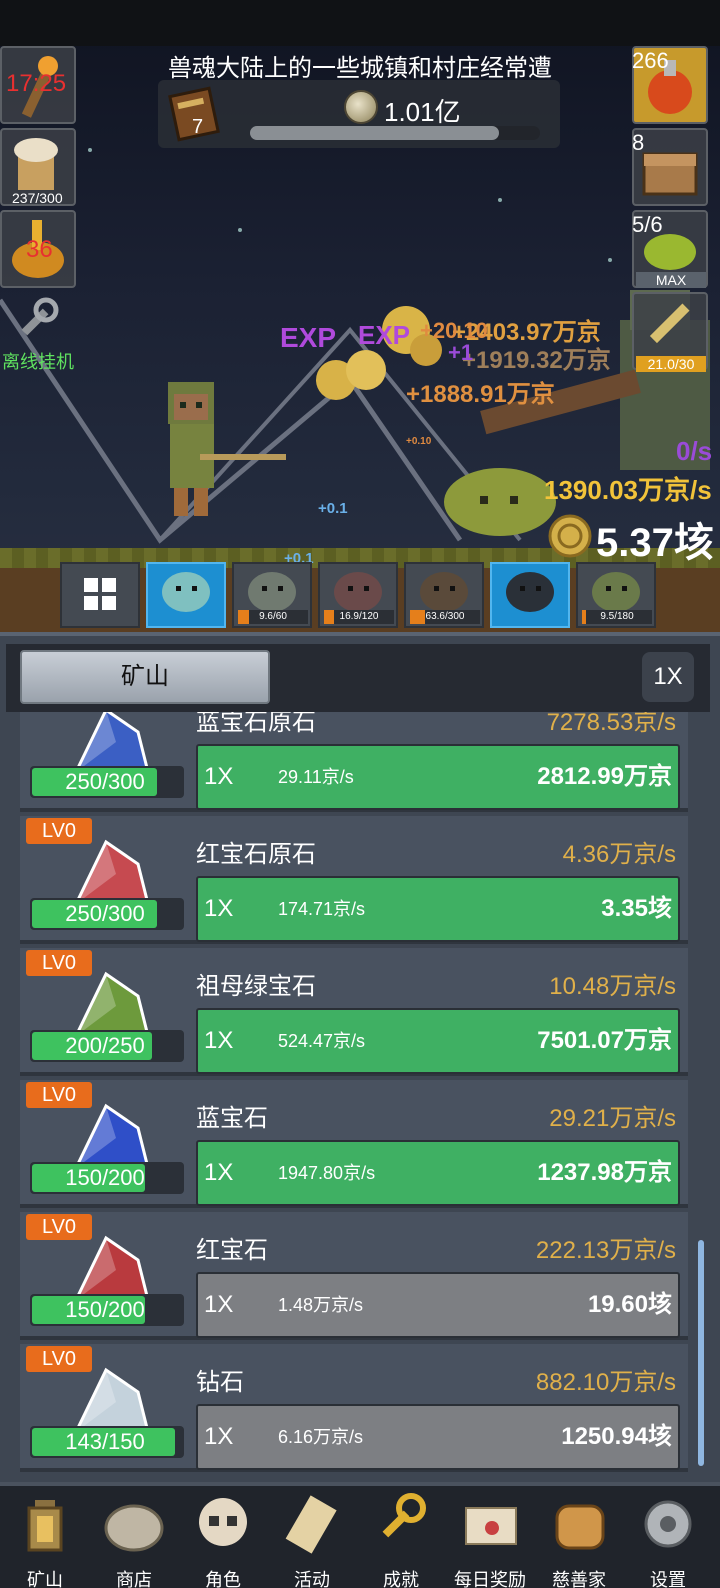  What do you see at coordinates (39, 249) in the screenshot?
I see `key-count: 36` at bounding box center [39, 249].